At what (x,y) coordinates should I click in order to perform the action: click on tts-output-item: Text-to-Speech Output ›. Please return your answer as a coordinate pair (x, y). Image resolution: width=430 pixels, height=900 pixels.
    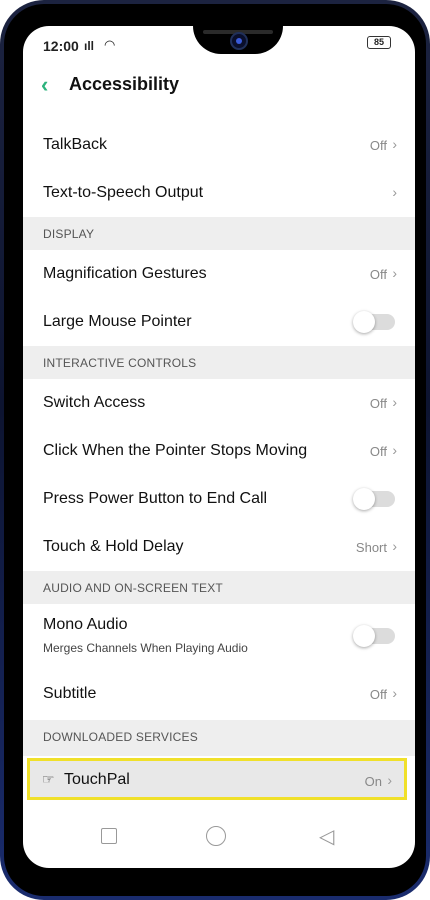
    Looking at the image, I should click on (219, 193).